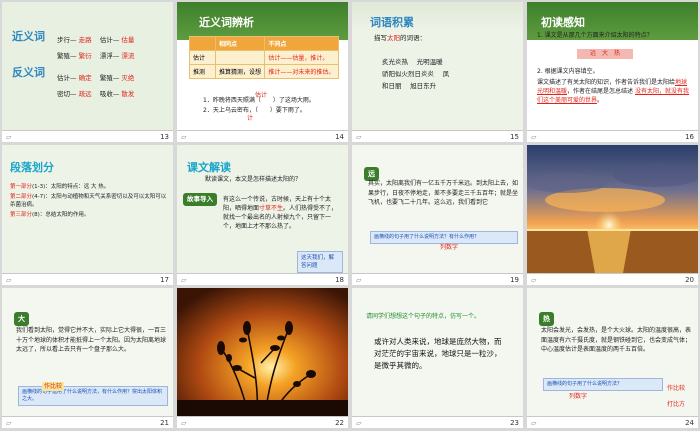 This screenshot has height=431, width=700. I want to click on story-intro-tag: 故事导入, so click(200, 199).